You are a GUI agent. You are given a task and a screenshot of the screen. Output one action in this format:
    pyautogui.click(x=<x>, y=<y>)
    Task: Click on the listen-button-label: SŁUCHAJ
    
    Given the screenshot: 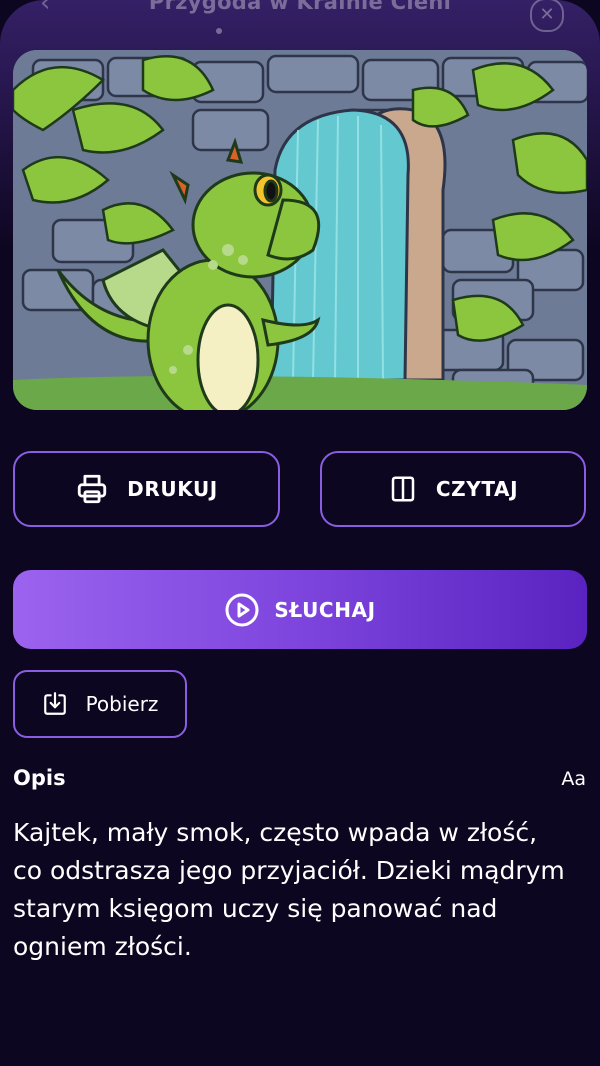 What is the action you would take?
    pyautogui.click(x=325, y=609)
    